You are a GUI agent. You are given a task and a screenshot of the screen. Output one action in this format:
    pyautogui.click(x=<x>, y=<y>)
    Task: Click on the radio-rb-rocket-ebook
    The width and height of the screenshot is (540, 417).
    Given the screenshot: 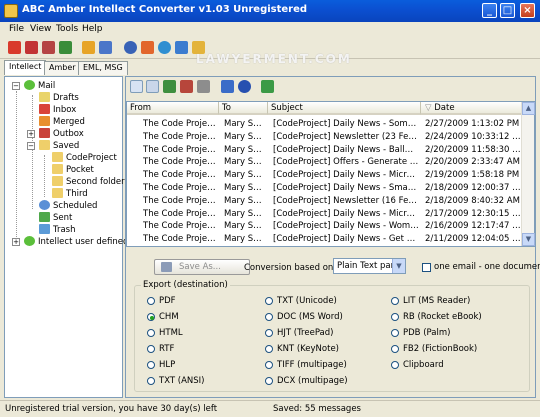 What is the action you would take?
    pyautogui.click(x=395, y=317)
    